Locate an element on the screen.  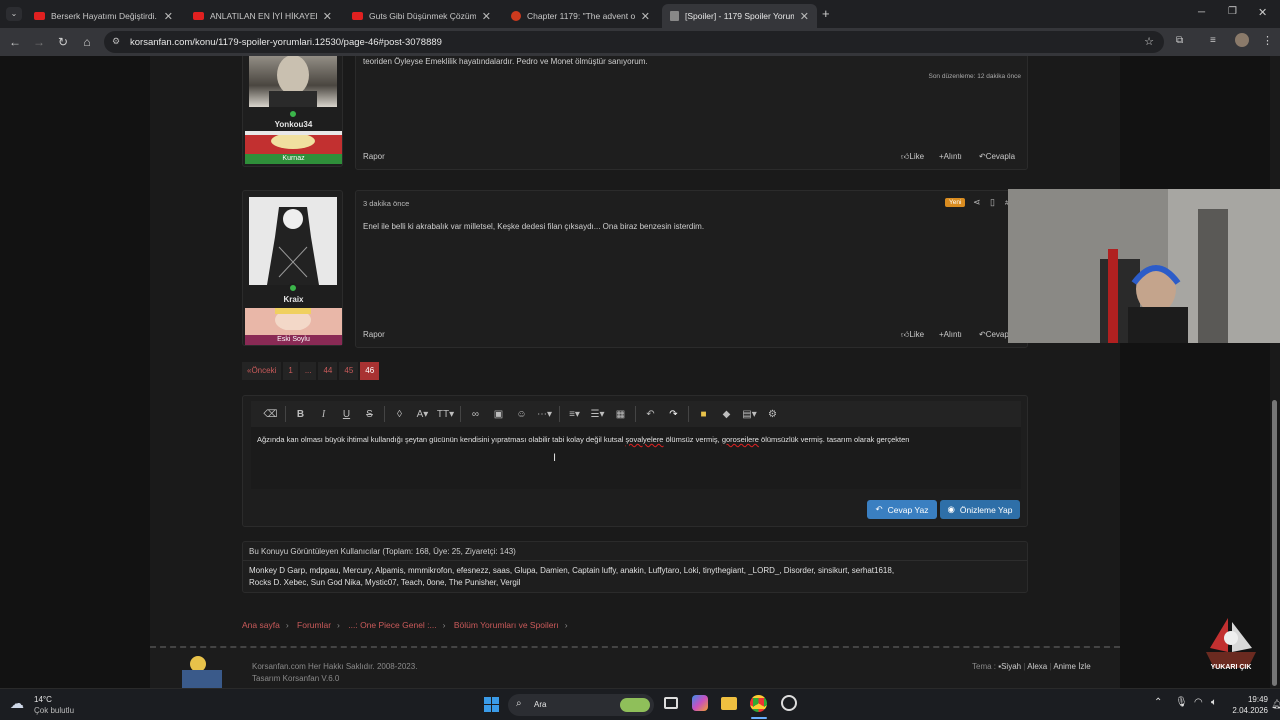
home-icon: ⌂ is located at coordinates (87, 42).